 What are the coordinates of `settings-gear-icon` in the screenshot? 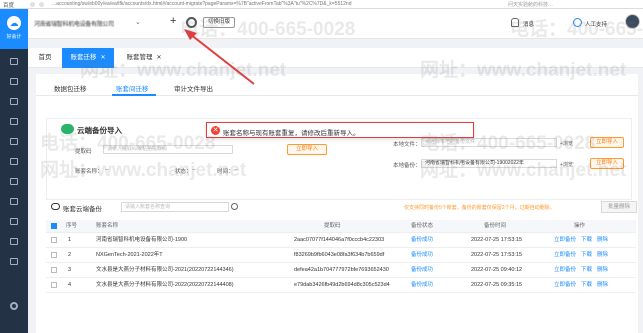 It's located at (191, 22).